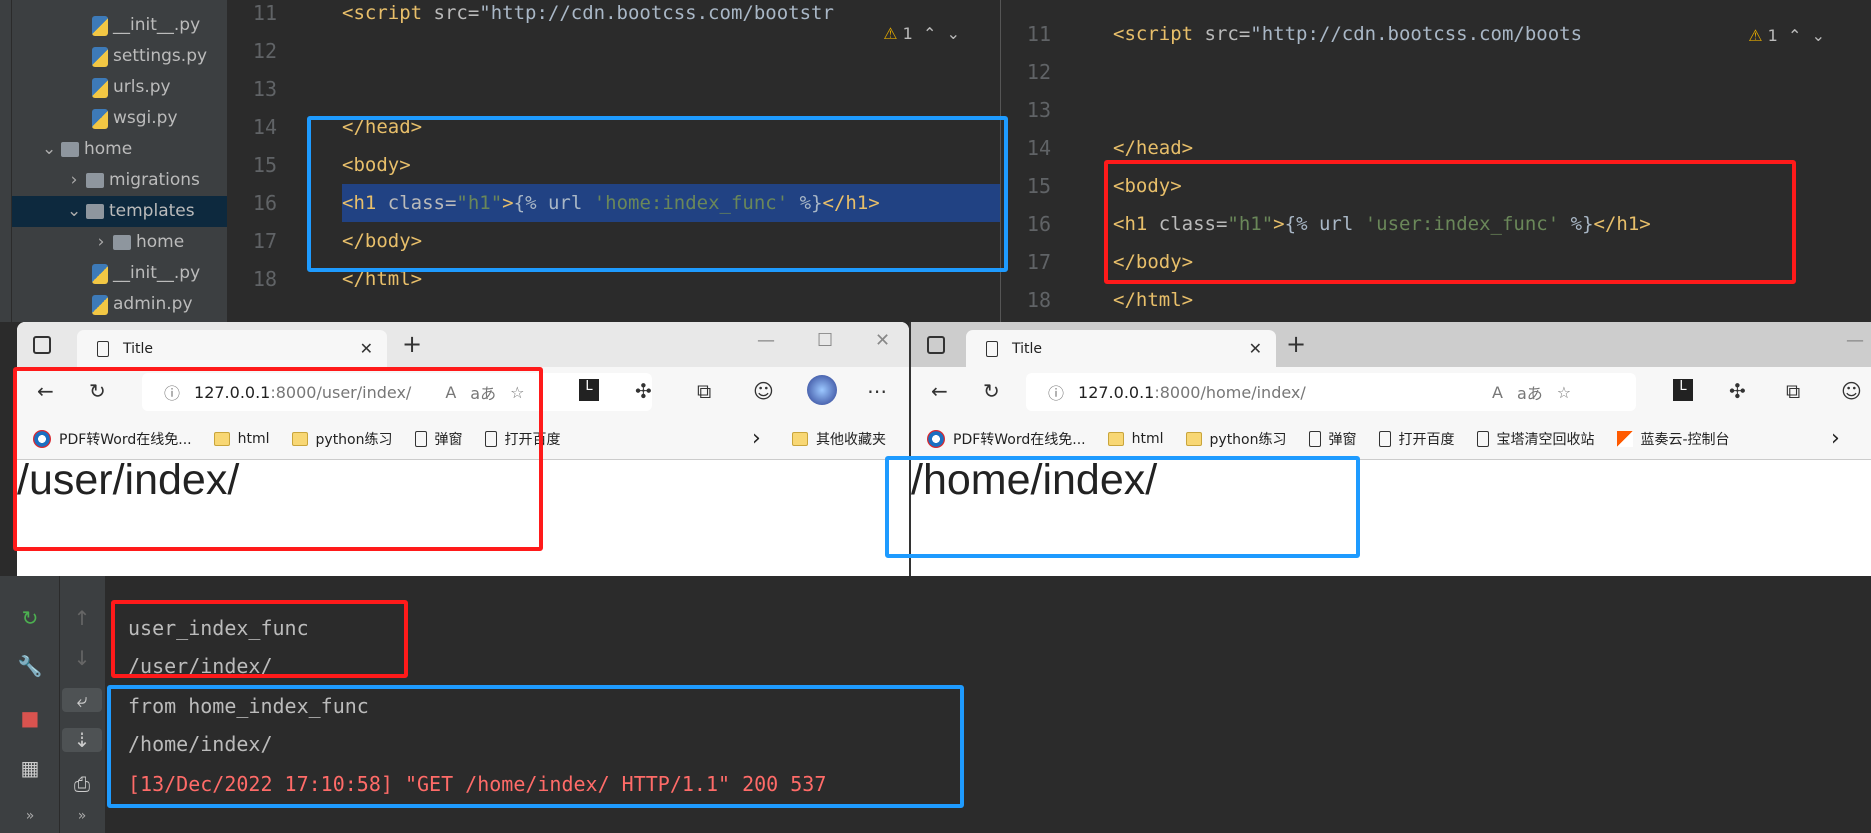  What do you see at coordinates (1331, 392) in the screenshot?
I see `address-bar: ⓘ 127.0.0.1:8000/home/index/Aaあ ☆` at bounding box center [1331, 392].